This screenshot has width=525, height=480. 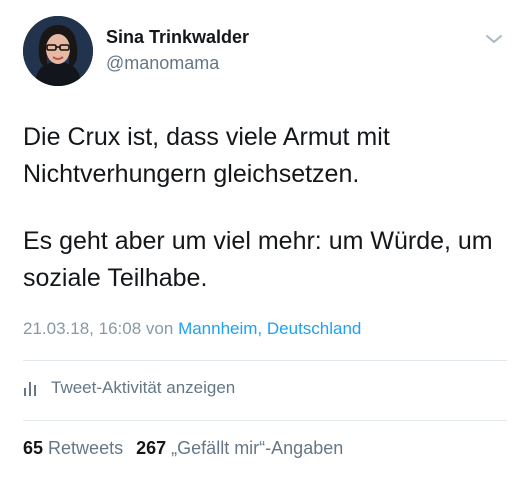 I want to click on tweet-timestamp: 21.03.18, 16:08, so click(x=82, y=328).